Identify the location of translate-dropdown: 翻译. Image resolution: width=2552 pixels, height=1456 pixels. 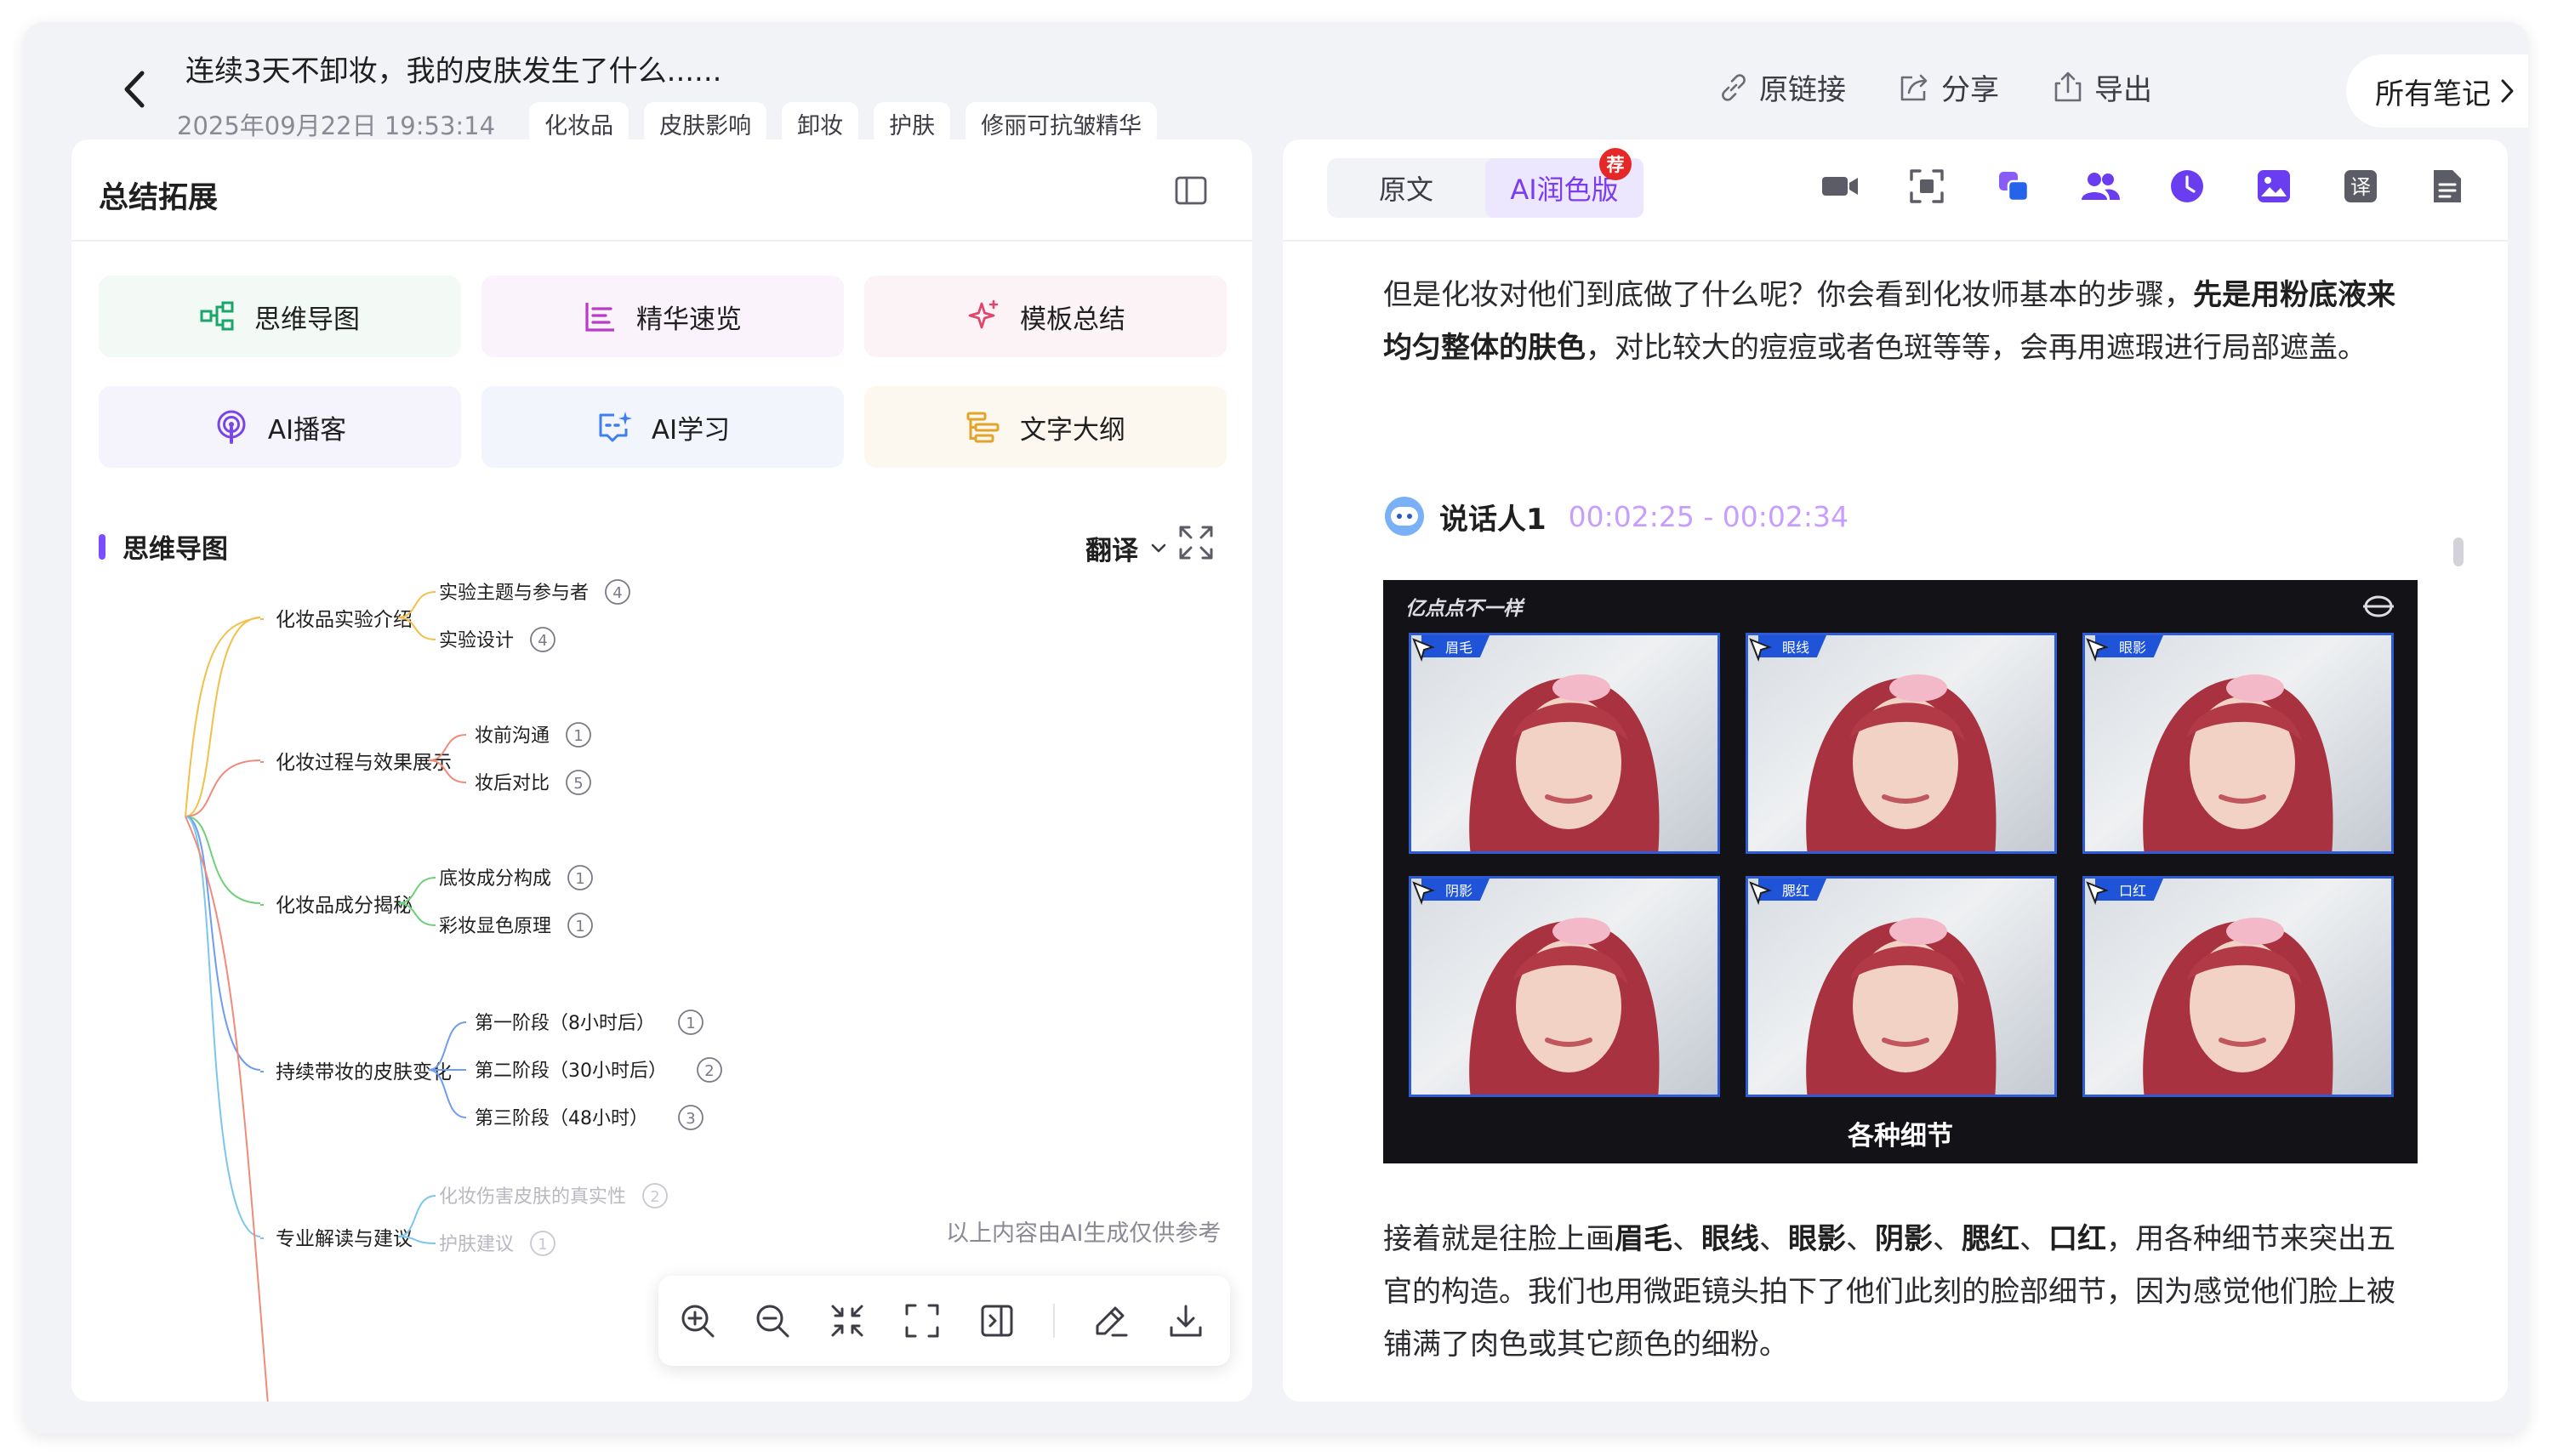
(1126, 548).